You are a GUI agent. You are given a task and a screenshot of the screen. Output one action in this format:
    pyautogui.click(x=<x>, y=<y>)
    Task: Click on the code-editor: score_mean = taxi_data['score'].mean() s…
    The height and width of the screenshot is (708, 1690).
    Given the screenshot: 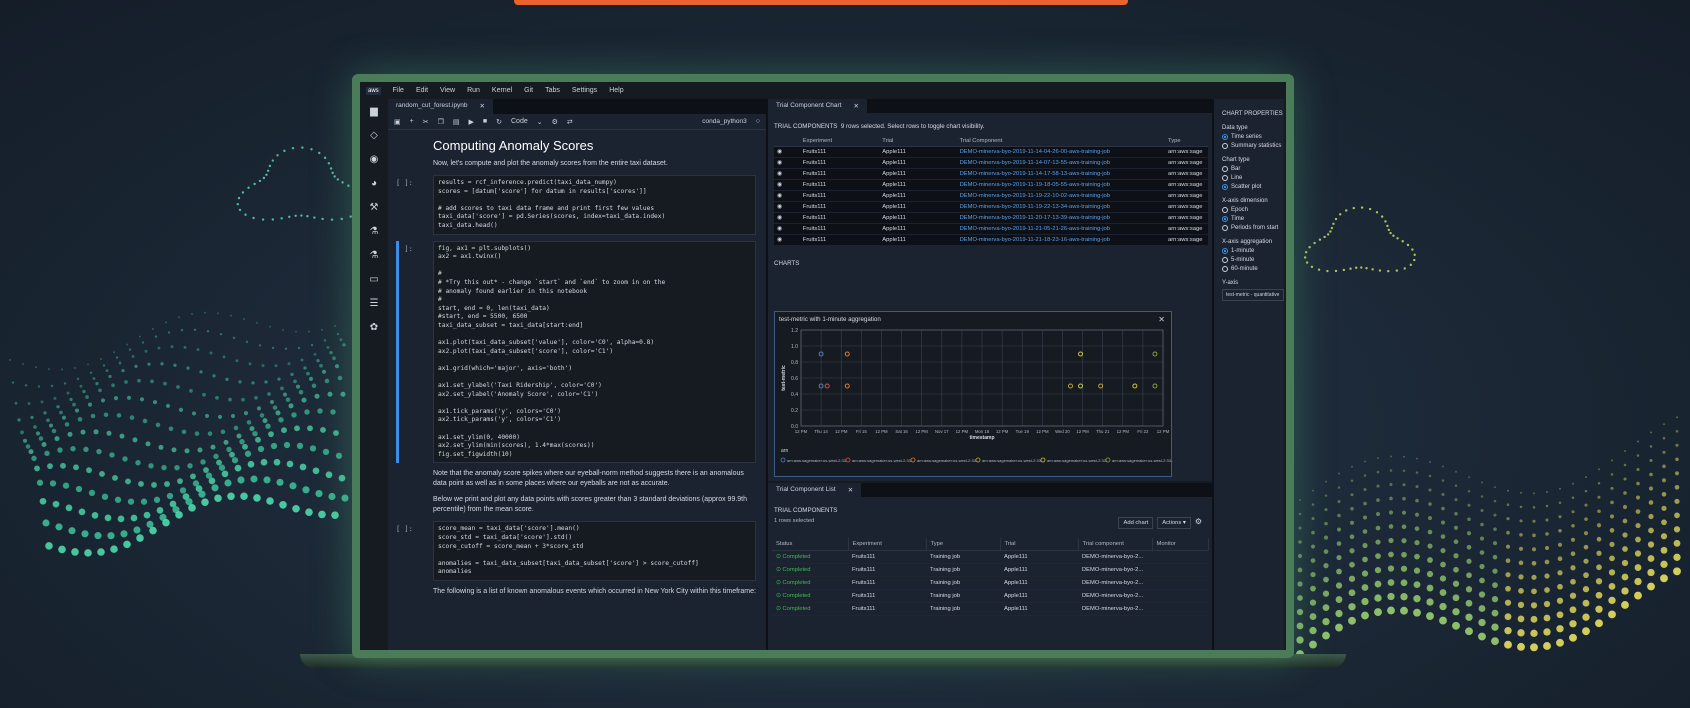 What is the action you would take?
    pyautogui.click(x=594, y=551)
    